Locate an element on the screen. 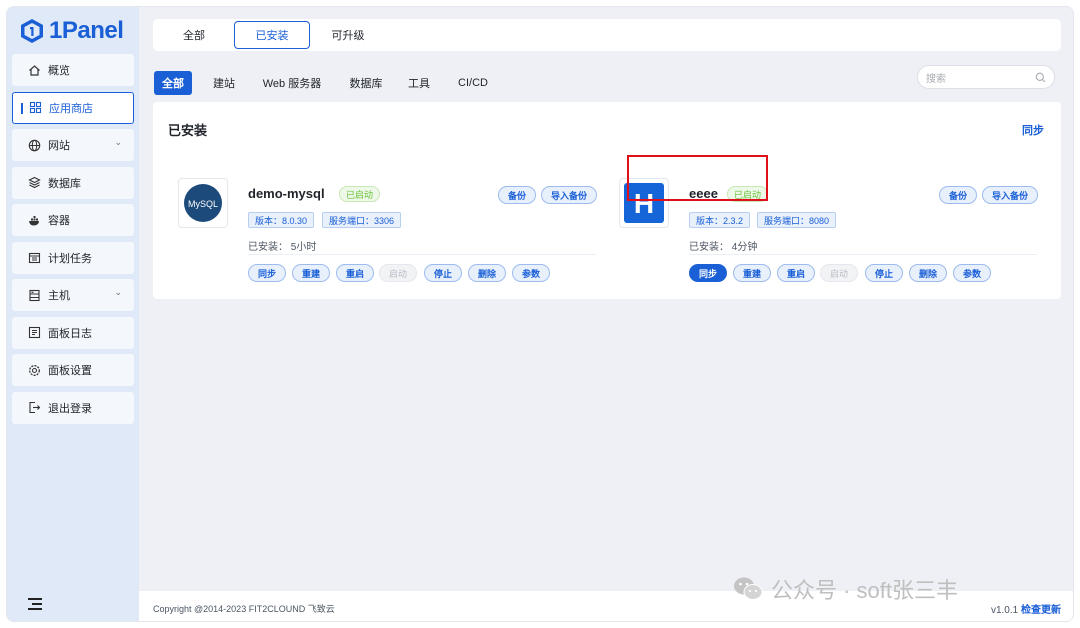 This screenshot has height=628, width=1080. sidebar-item-website: 网站 ⌄ is located at coordinates (73, 145).